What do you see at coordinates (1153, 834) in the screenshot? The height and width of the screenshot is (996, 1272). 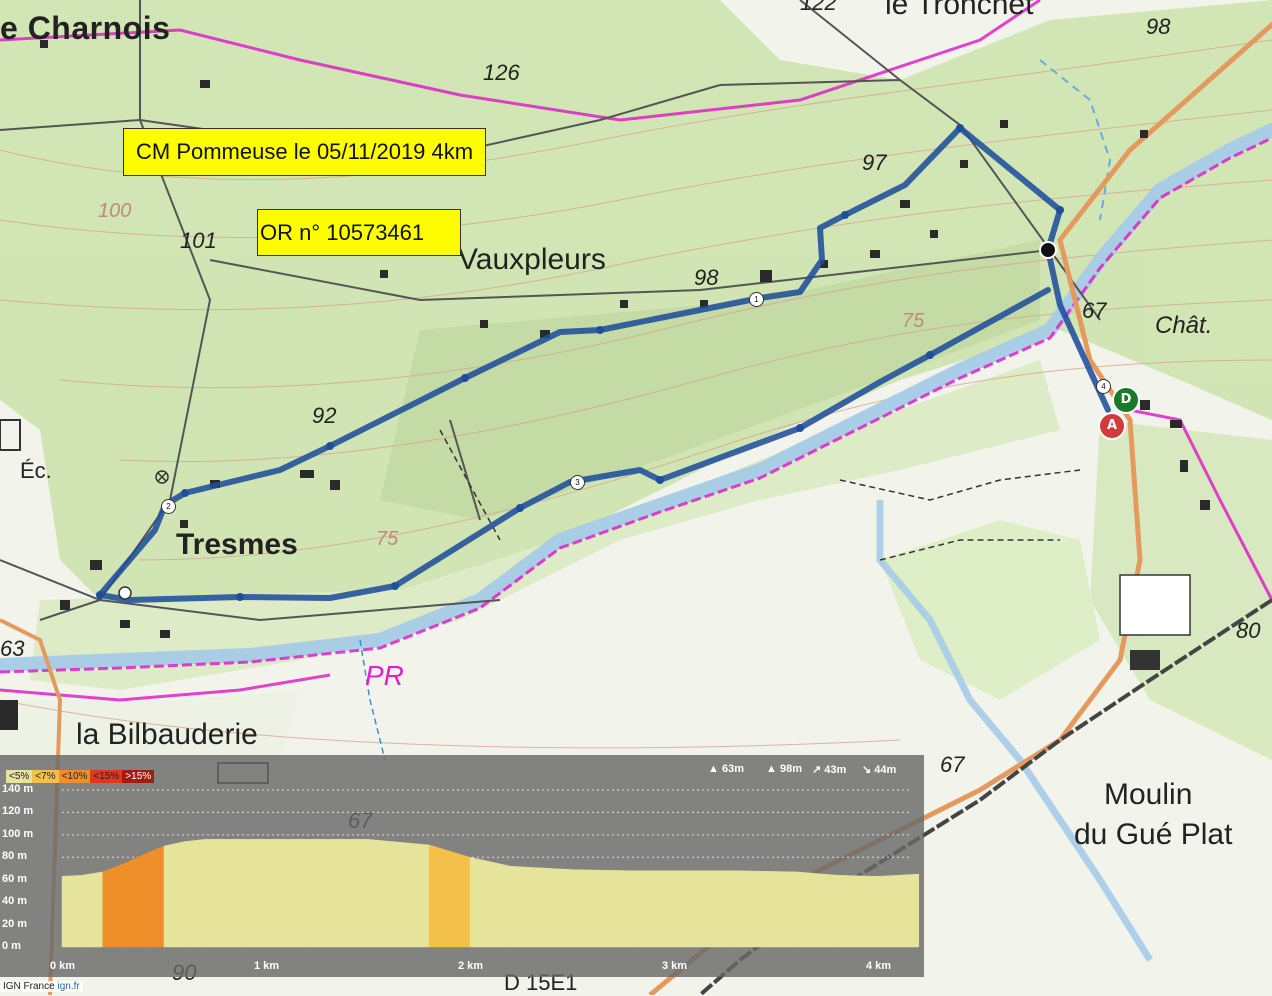 I see `place-moulin-2: du Gué Plat` at bounding box center [1153, 834].